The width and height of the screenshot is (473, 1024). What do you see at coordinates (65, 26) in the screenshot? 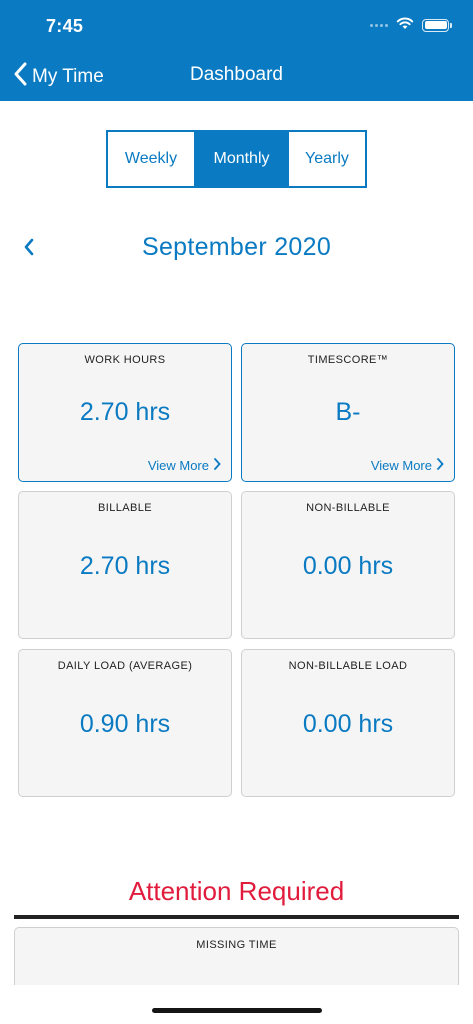
I see `status-time: 7:45` at bounding box center [65, 26].